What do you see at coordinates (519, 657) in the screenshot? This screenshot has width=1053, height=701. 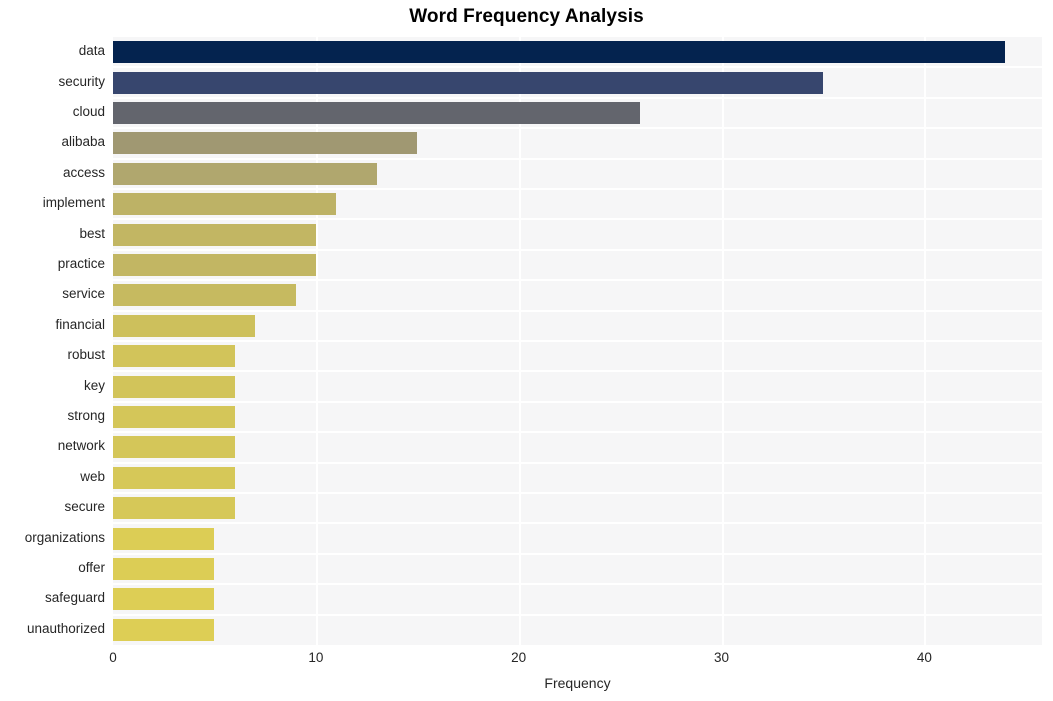 I see `x-tick-label-20: 20` at bounding box center [519, 657].